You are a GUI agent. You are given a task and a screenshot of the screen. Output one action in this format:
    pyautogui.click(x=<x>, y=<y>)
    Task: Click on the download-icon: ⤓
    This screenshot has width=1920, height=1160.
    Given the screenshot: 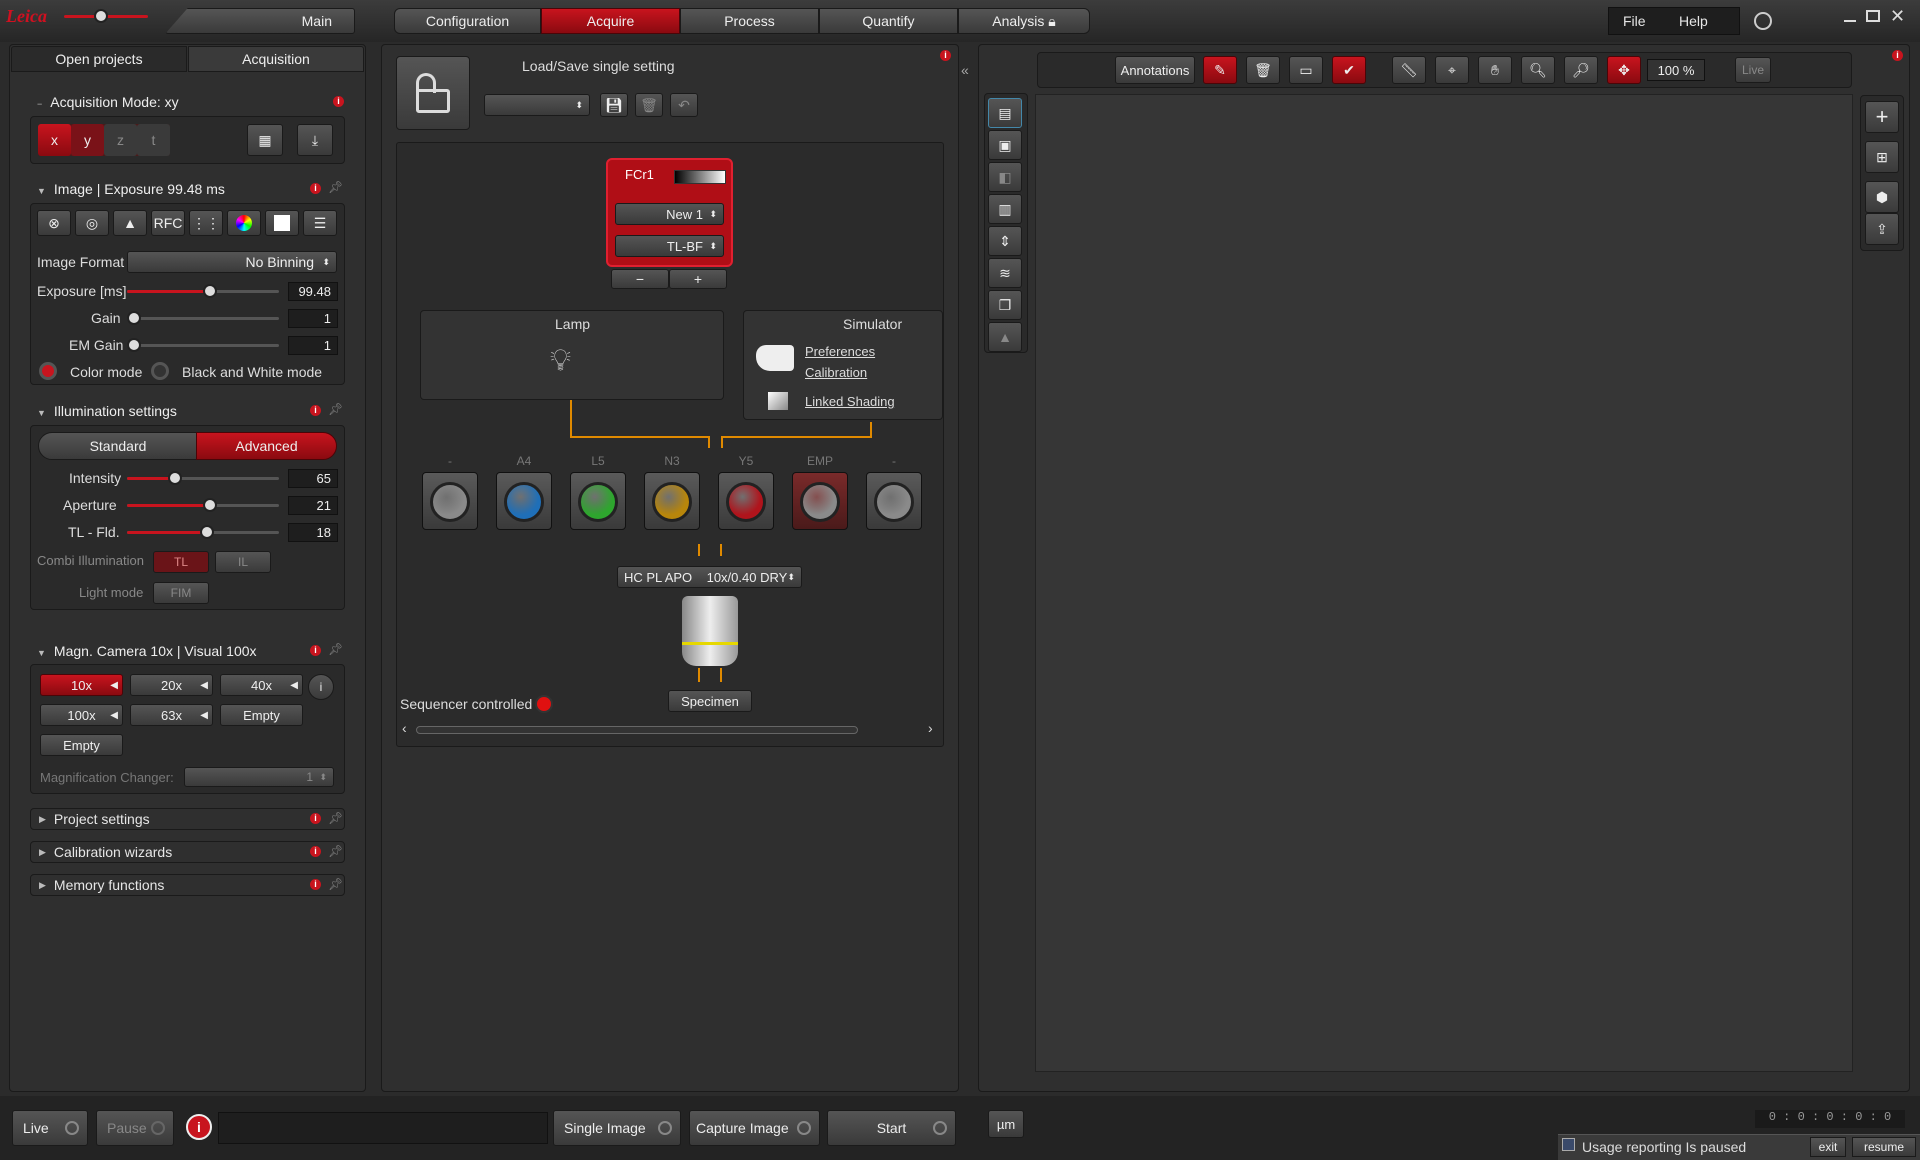 What is the action you would take?
    pyautogui.click(x=315, y=140)
    